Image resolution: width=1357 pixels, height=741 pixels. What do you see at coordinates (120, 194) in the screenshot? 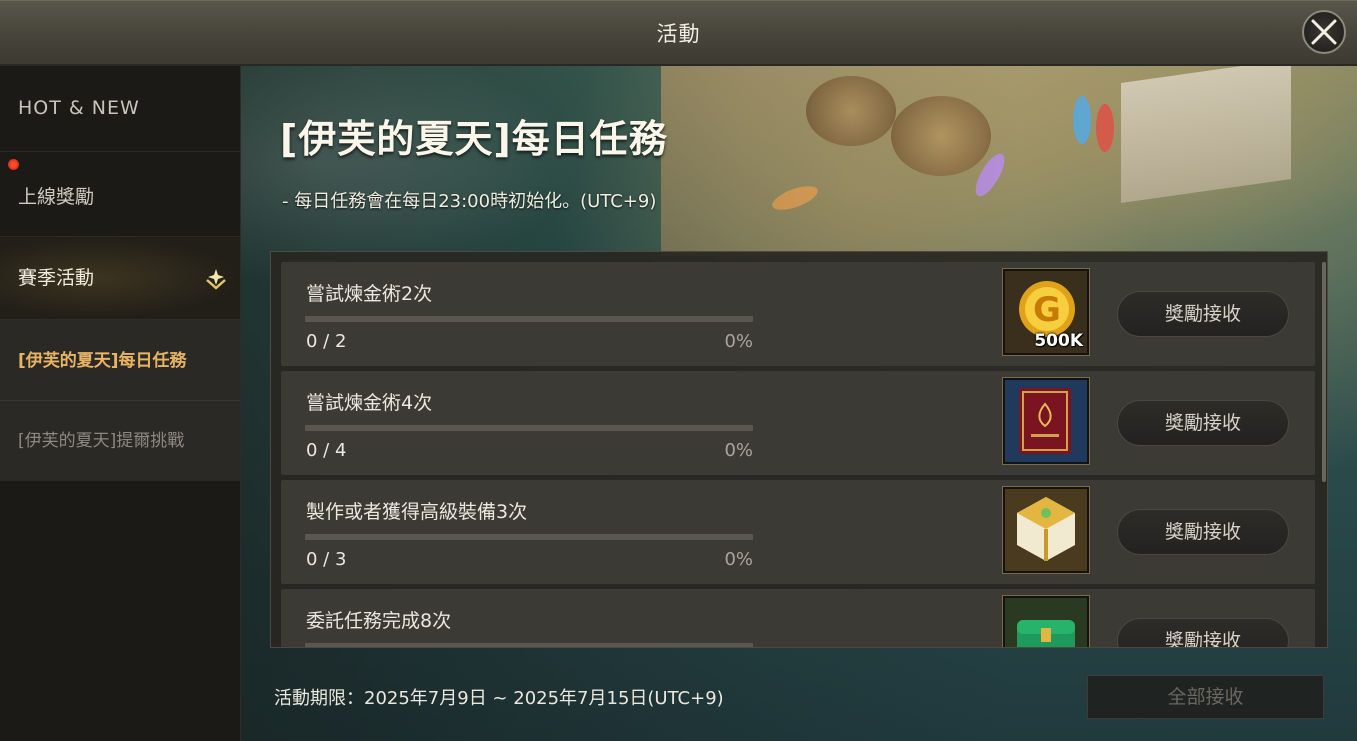
I see `sidebar-item-login-reward: 上線獎勵` at bounding box center [120, 194].